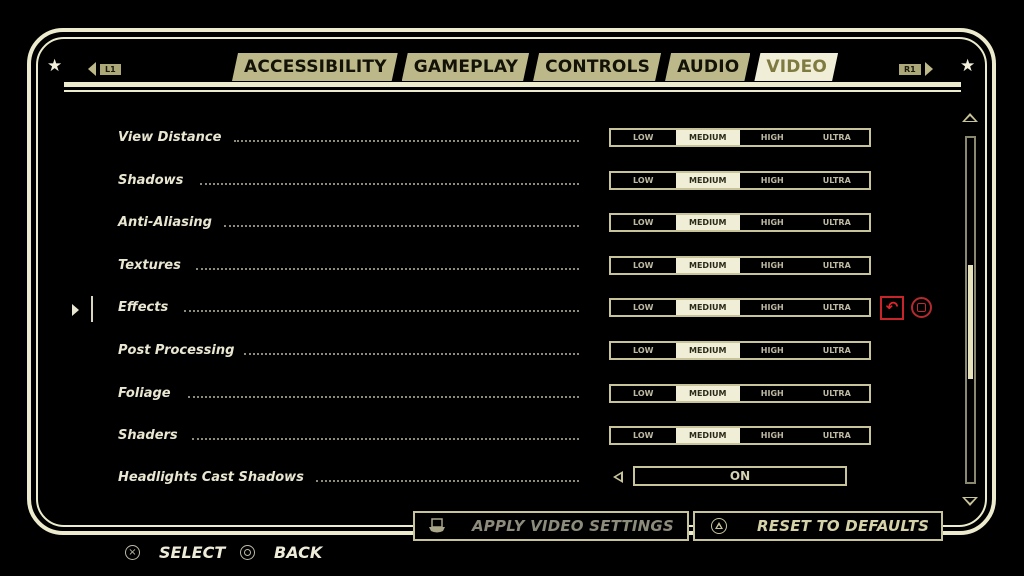  I want to click on back-hint: BACK, so click(281, 552).